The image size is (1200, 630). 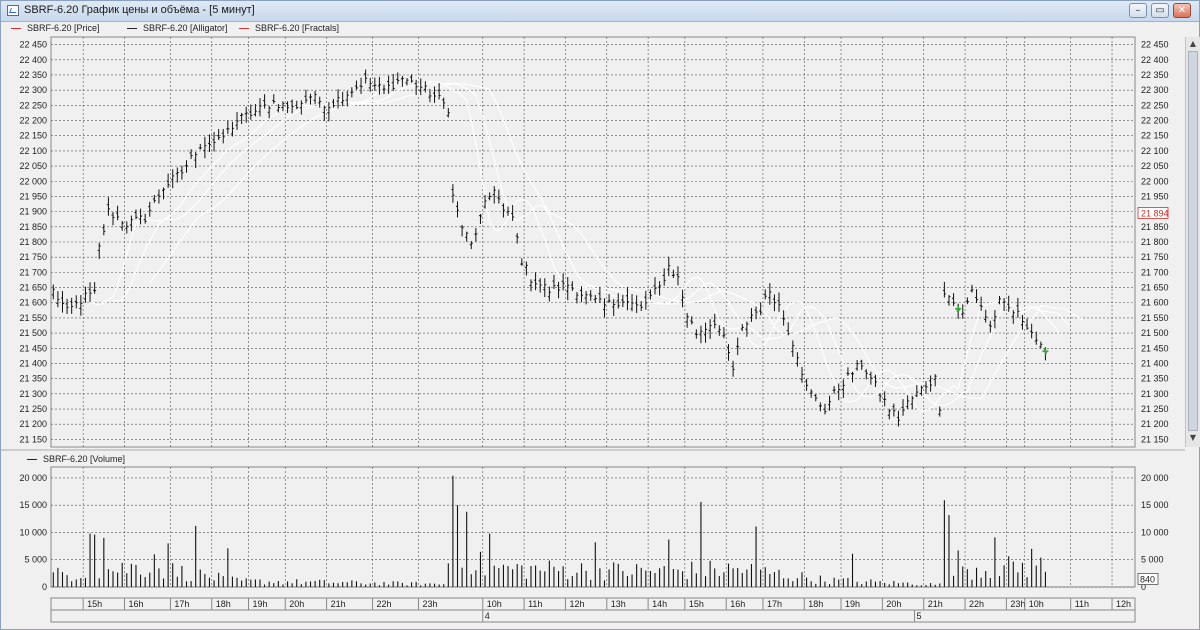 What do you see at coordinates (1155, 318) in the screenshot?
I see `price-tick-label-right: 21 550` at bounding box center [1155, 318].